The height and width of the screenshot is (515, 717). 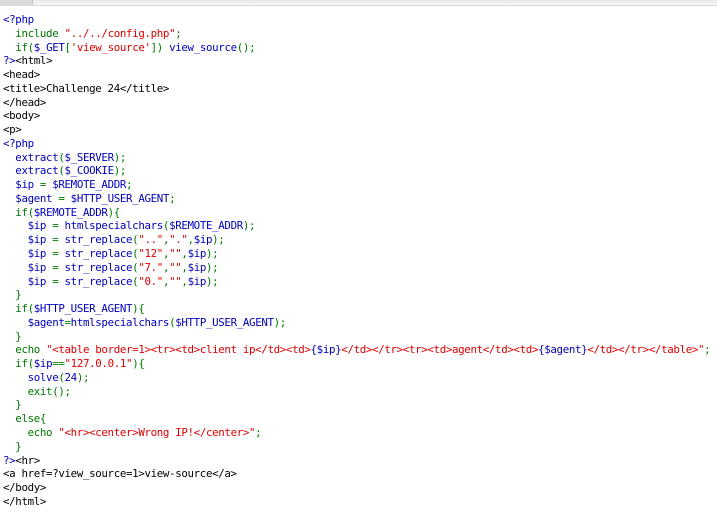 I want to click on code-line: if($_GET['view_source']) view_source();, so click(x=359, y=48).